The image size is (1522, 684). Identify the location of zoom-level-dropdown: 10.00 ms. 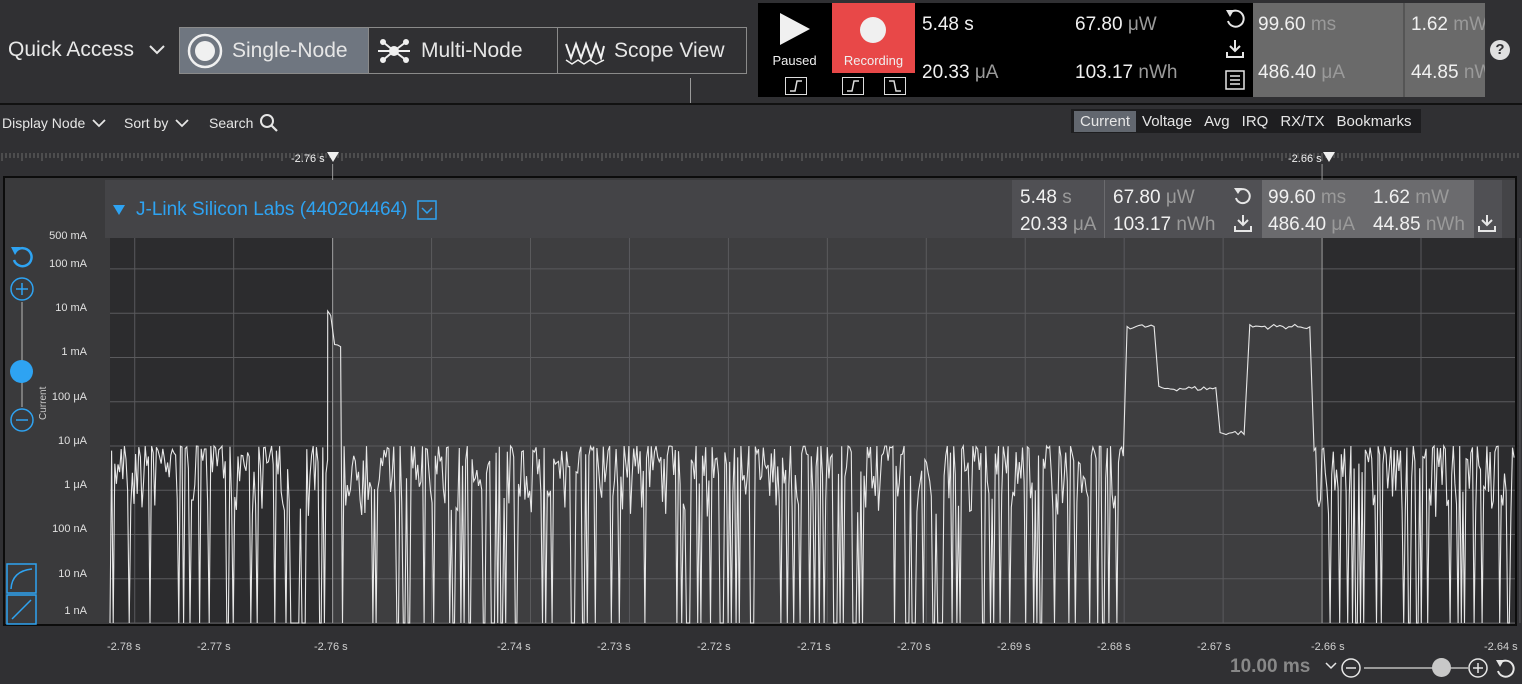
(1270, 667).